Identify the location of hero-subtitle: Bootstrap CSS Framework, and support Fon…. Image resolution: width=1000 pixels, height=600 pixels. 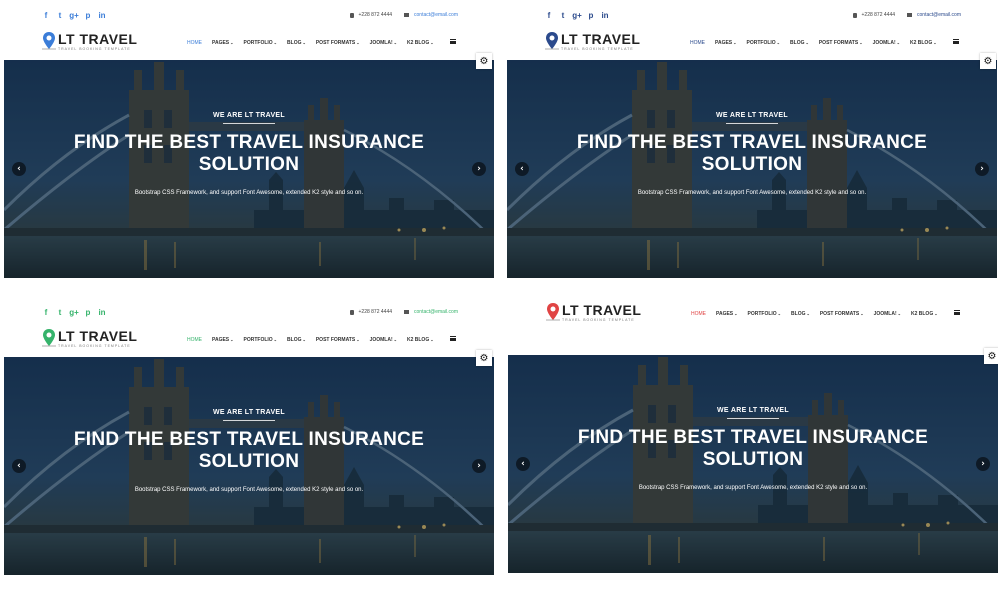
(249, 490).